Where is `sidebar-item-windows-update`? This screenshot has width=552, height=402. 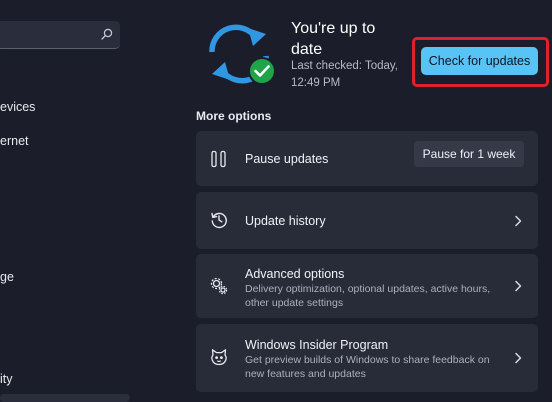
sidebar-item-windows-update is located at coordinates (65, 398).